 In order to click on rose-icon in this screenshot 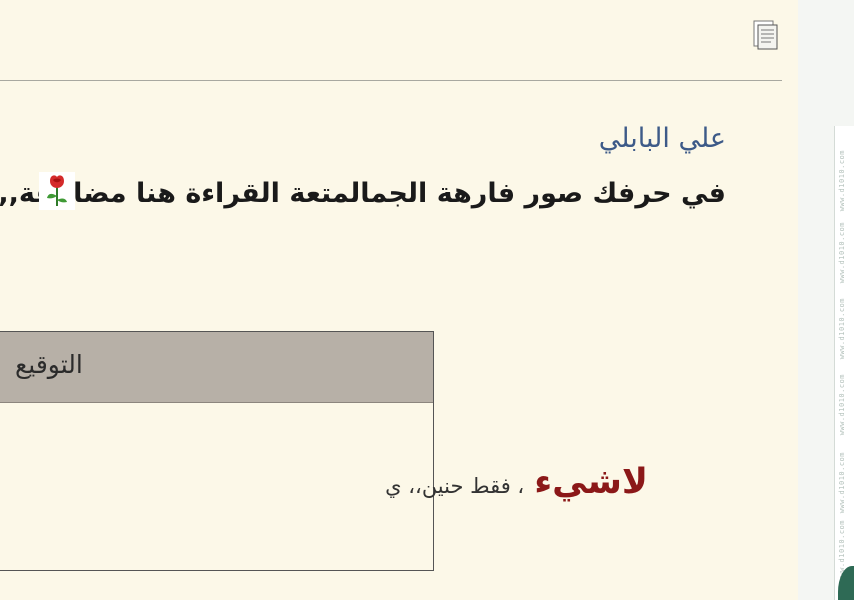, I will do `click(57, 191)`.